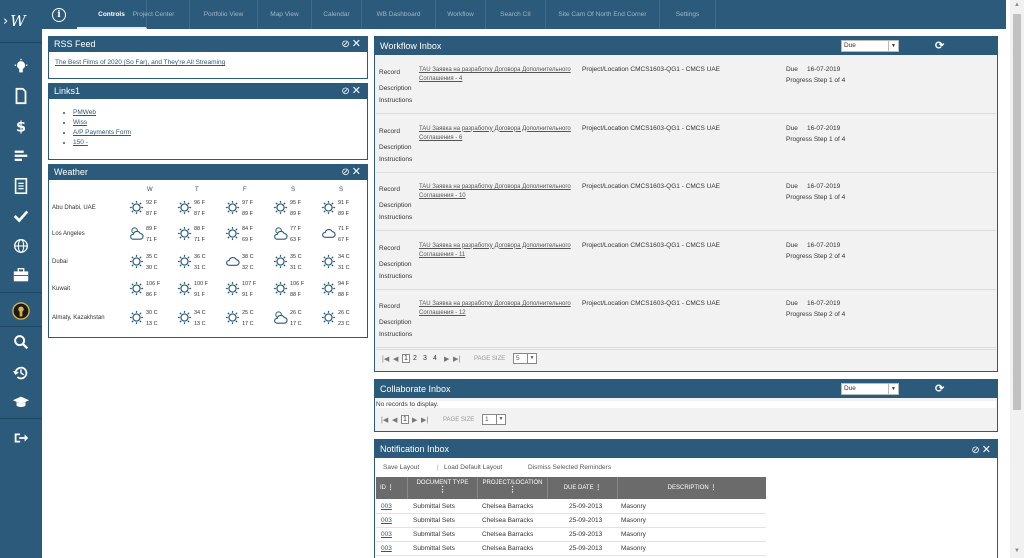 This screenshot has width=1024, height=558. I want to click on page-scrollbar: ▲ ▼, so click(1017, 279).